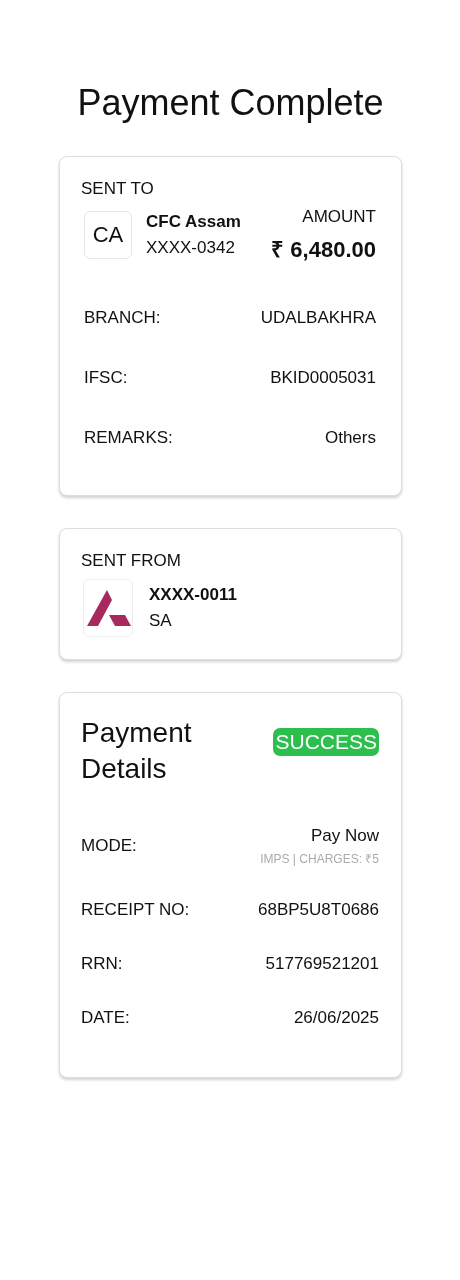 This screenshot has width=460, height=1280. I want to click on field-value: 68BP5U8T0686, so click(318, 910).